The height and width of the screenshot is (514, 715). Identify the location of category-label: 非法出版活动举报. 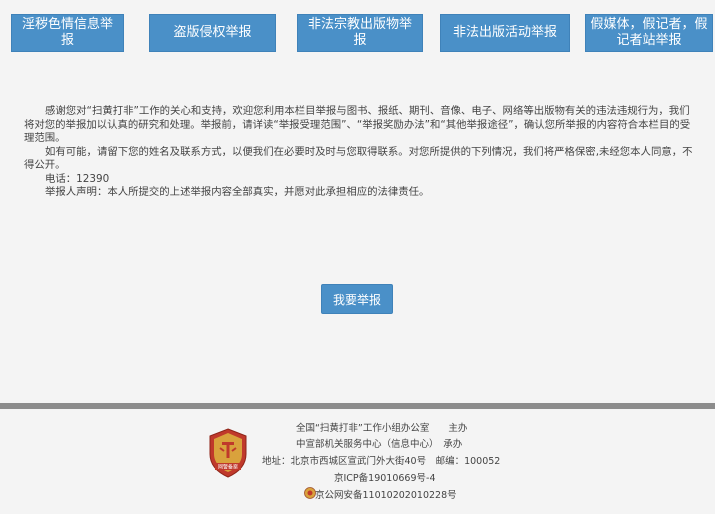
(504, 32).